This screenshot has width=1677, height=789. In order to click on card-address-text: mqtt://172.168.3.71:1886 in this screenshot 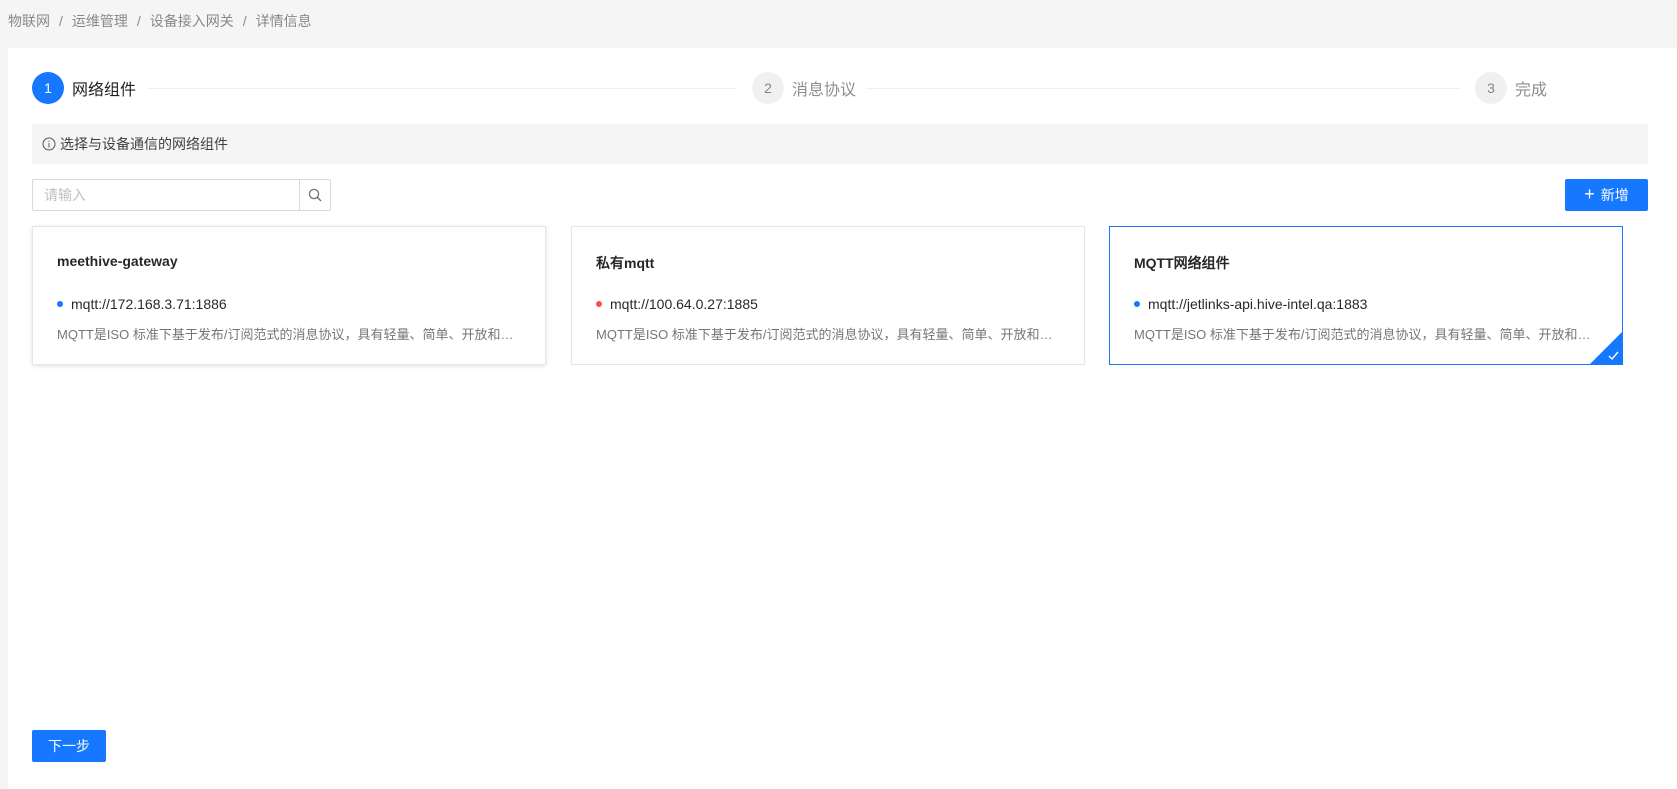, I will do `click(149, 304)`.